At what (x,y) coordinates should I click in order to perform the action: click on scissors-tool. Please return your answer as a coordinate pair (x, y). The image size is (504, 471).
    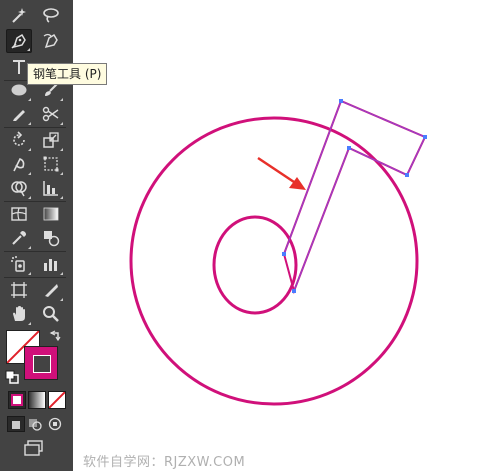
    Looking at the image, I should click on (51, 114).